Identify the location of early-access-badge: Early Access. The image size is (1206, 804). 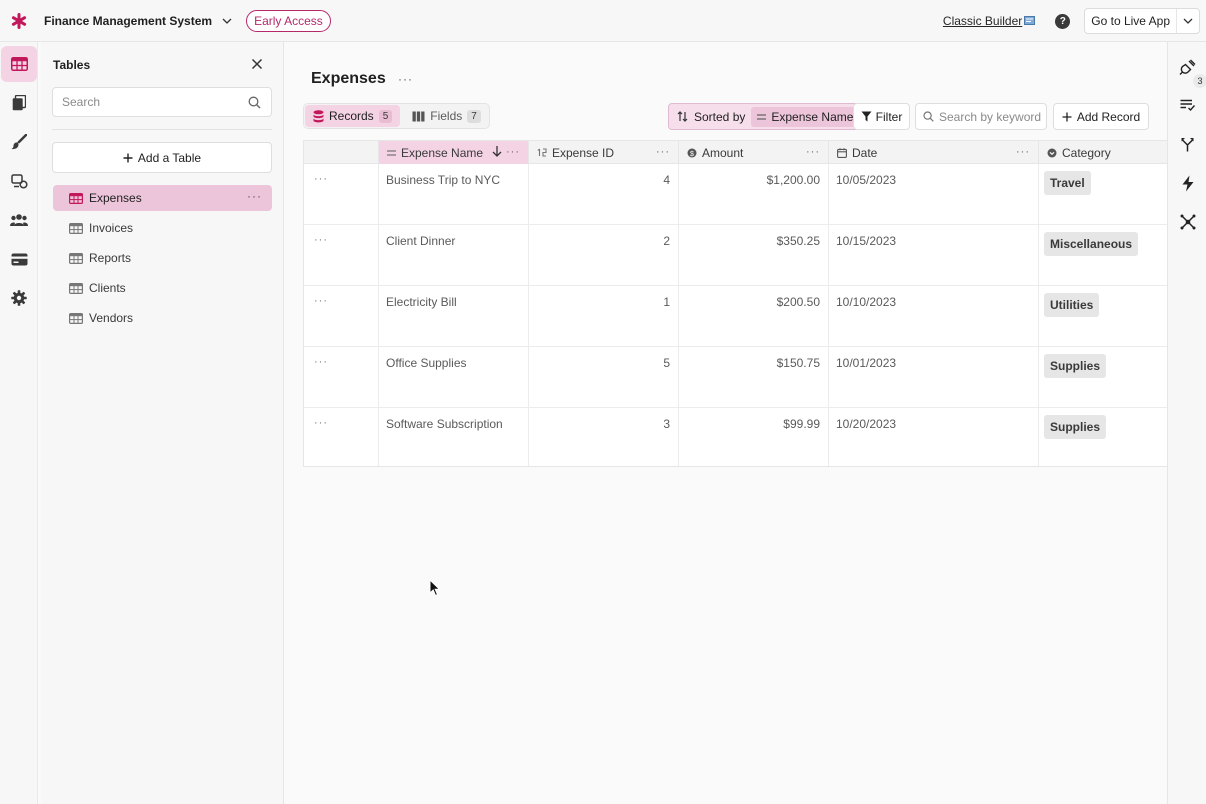
(288, 20).